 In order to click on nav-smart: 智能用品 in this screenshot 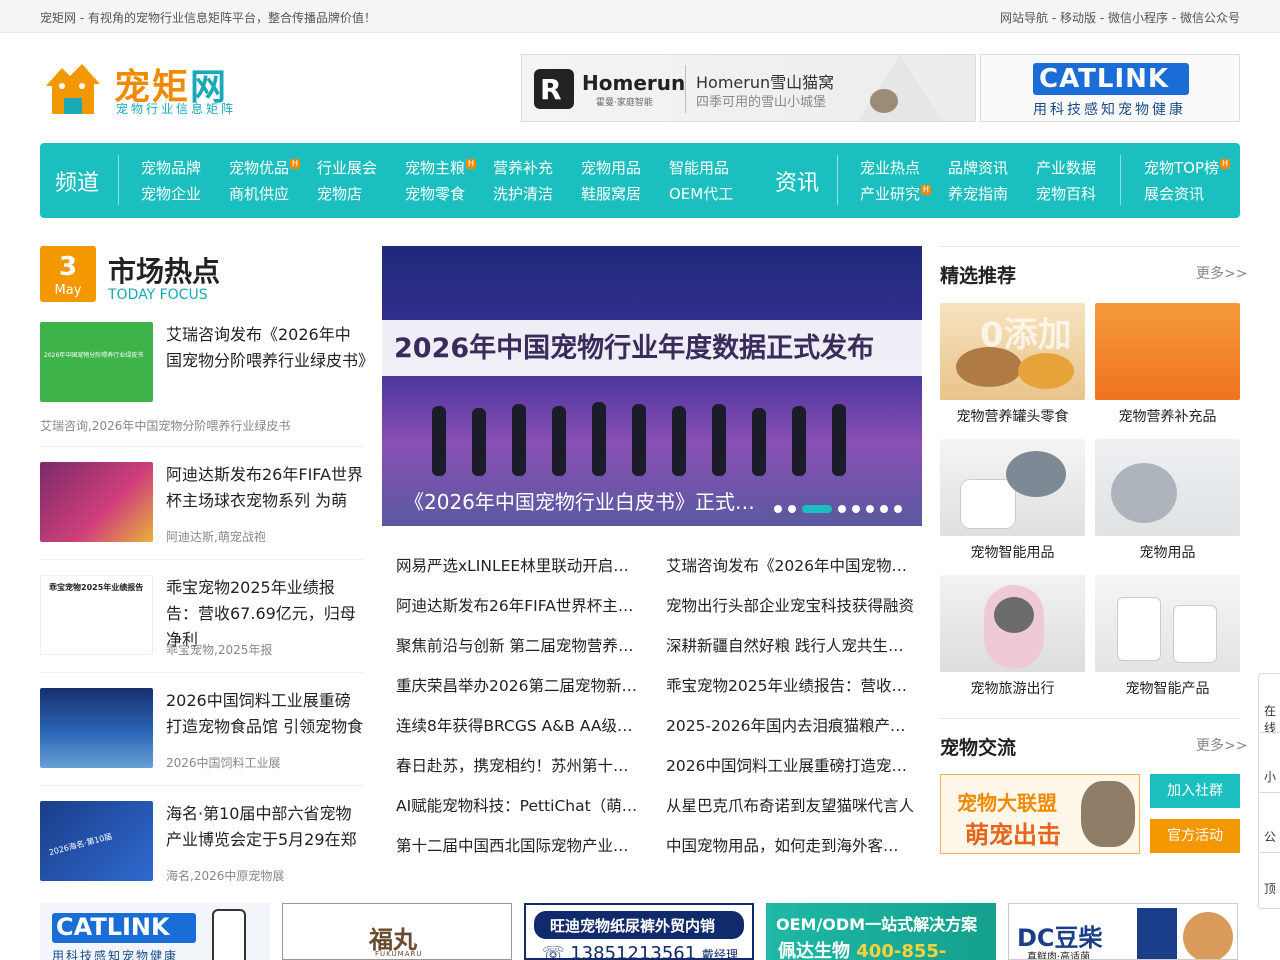, I will do `click(699, 167)`.